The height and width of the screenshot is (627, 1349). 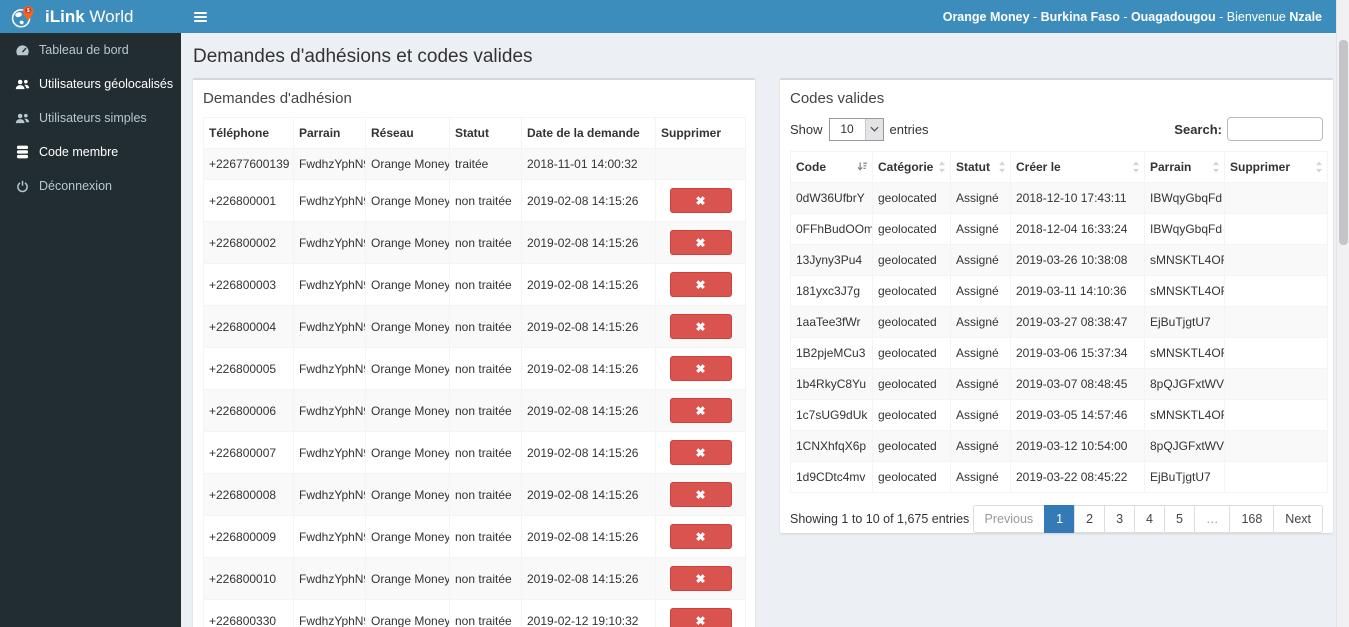 What do you see at coordinates (90, 186) in the screenshot?
I see `sidebar-item-deconnexion: Déconnexion` at bounding box center [90, 186].